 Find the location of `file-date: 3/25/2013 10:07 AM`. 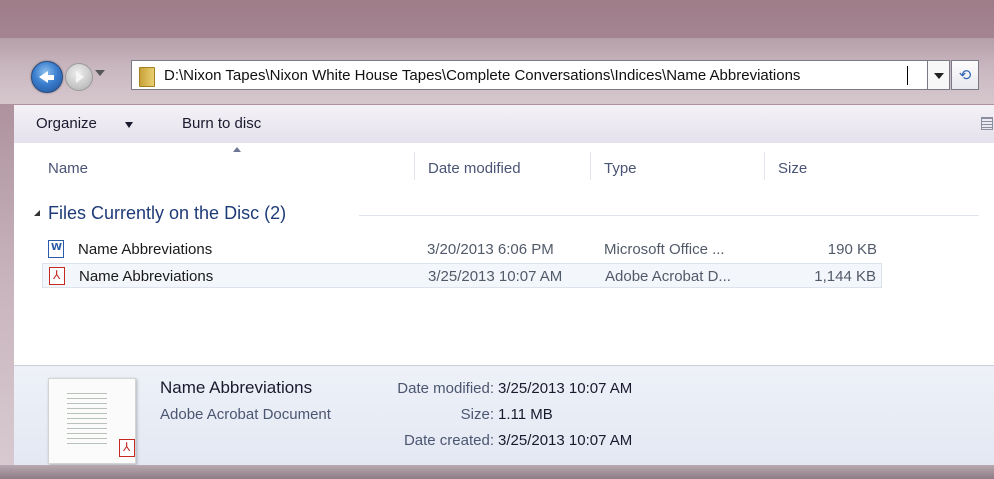

file-date: 3/25/2013 10:07 AM is located at coordinates (495, 276).